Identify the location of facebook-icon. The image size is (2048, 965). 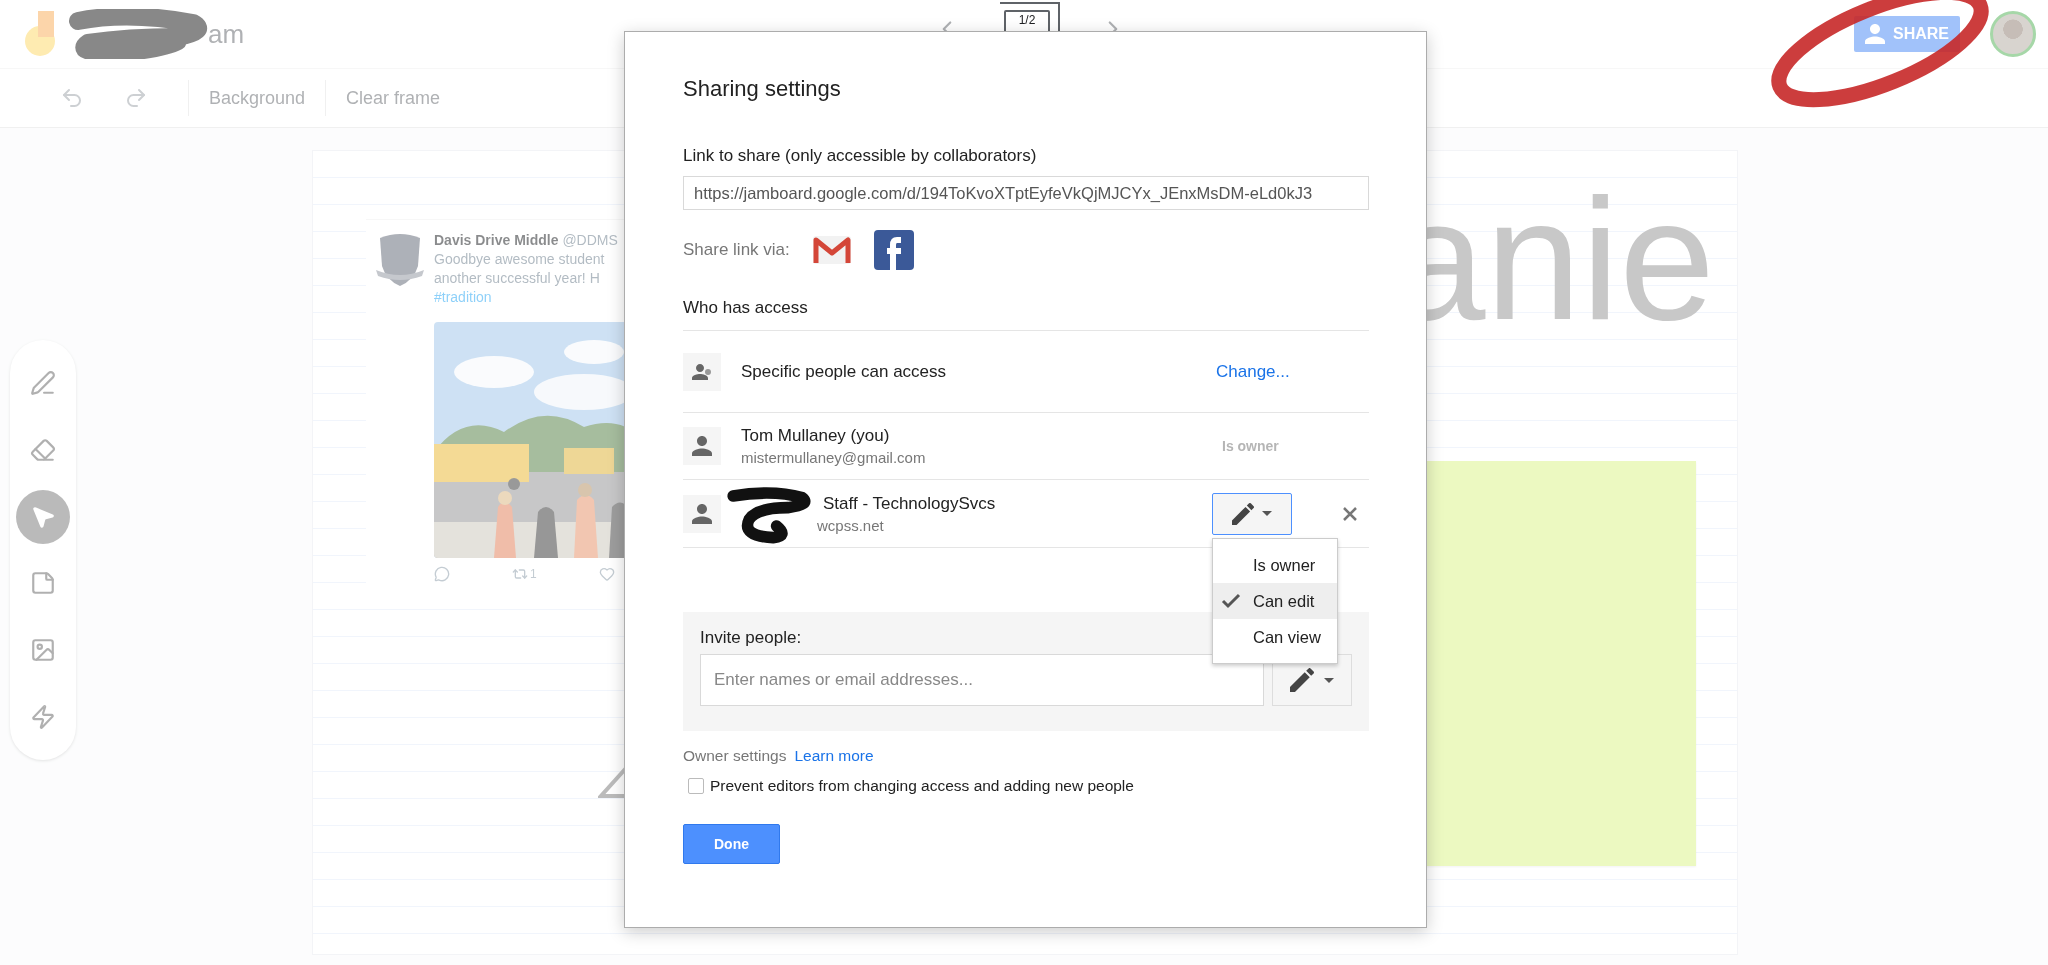
(893, 250).